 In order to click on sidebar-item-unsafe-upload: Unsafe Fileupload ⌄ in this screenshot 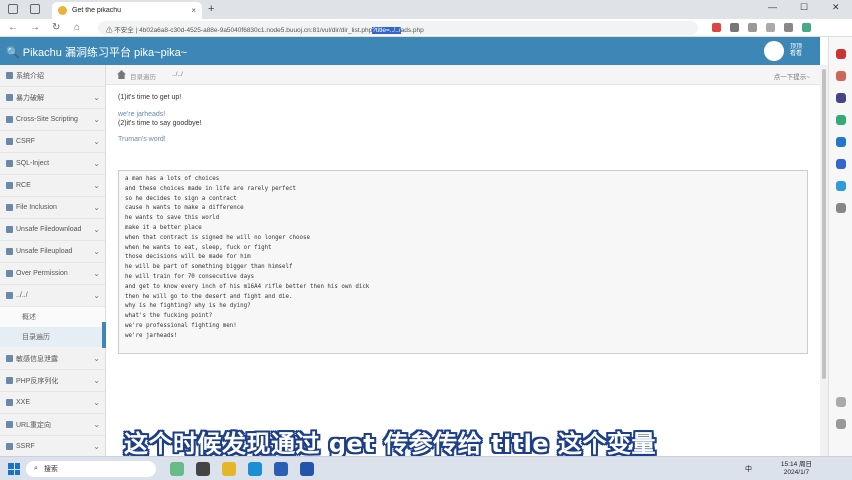, I will do `click(52, 252)`.